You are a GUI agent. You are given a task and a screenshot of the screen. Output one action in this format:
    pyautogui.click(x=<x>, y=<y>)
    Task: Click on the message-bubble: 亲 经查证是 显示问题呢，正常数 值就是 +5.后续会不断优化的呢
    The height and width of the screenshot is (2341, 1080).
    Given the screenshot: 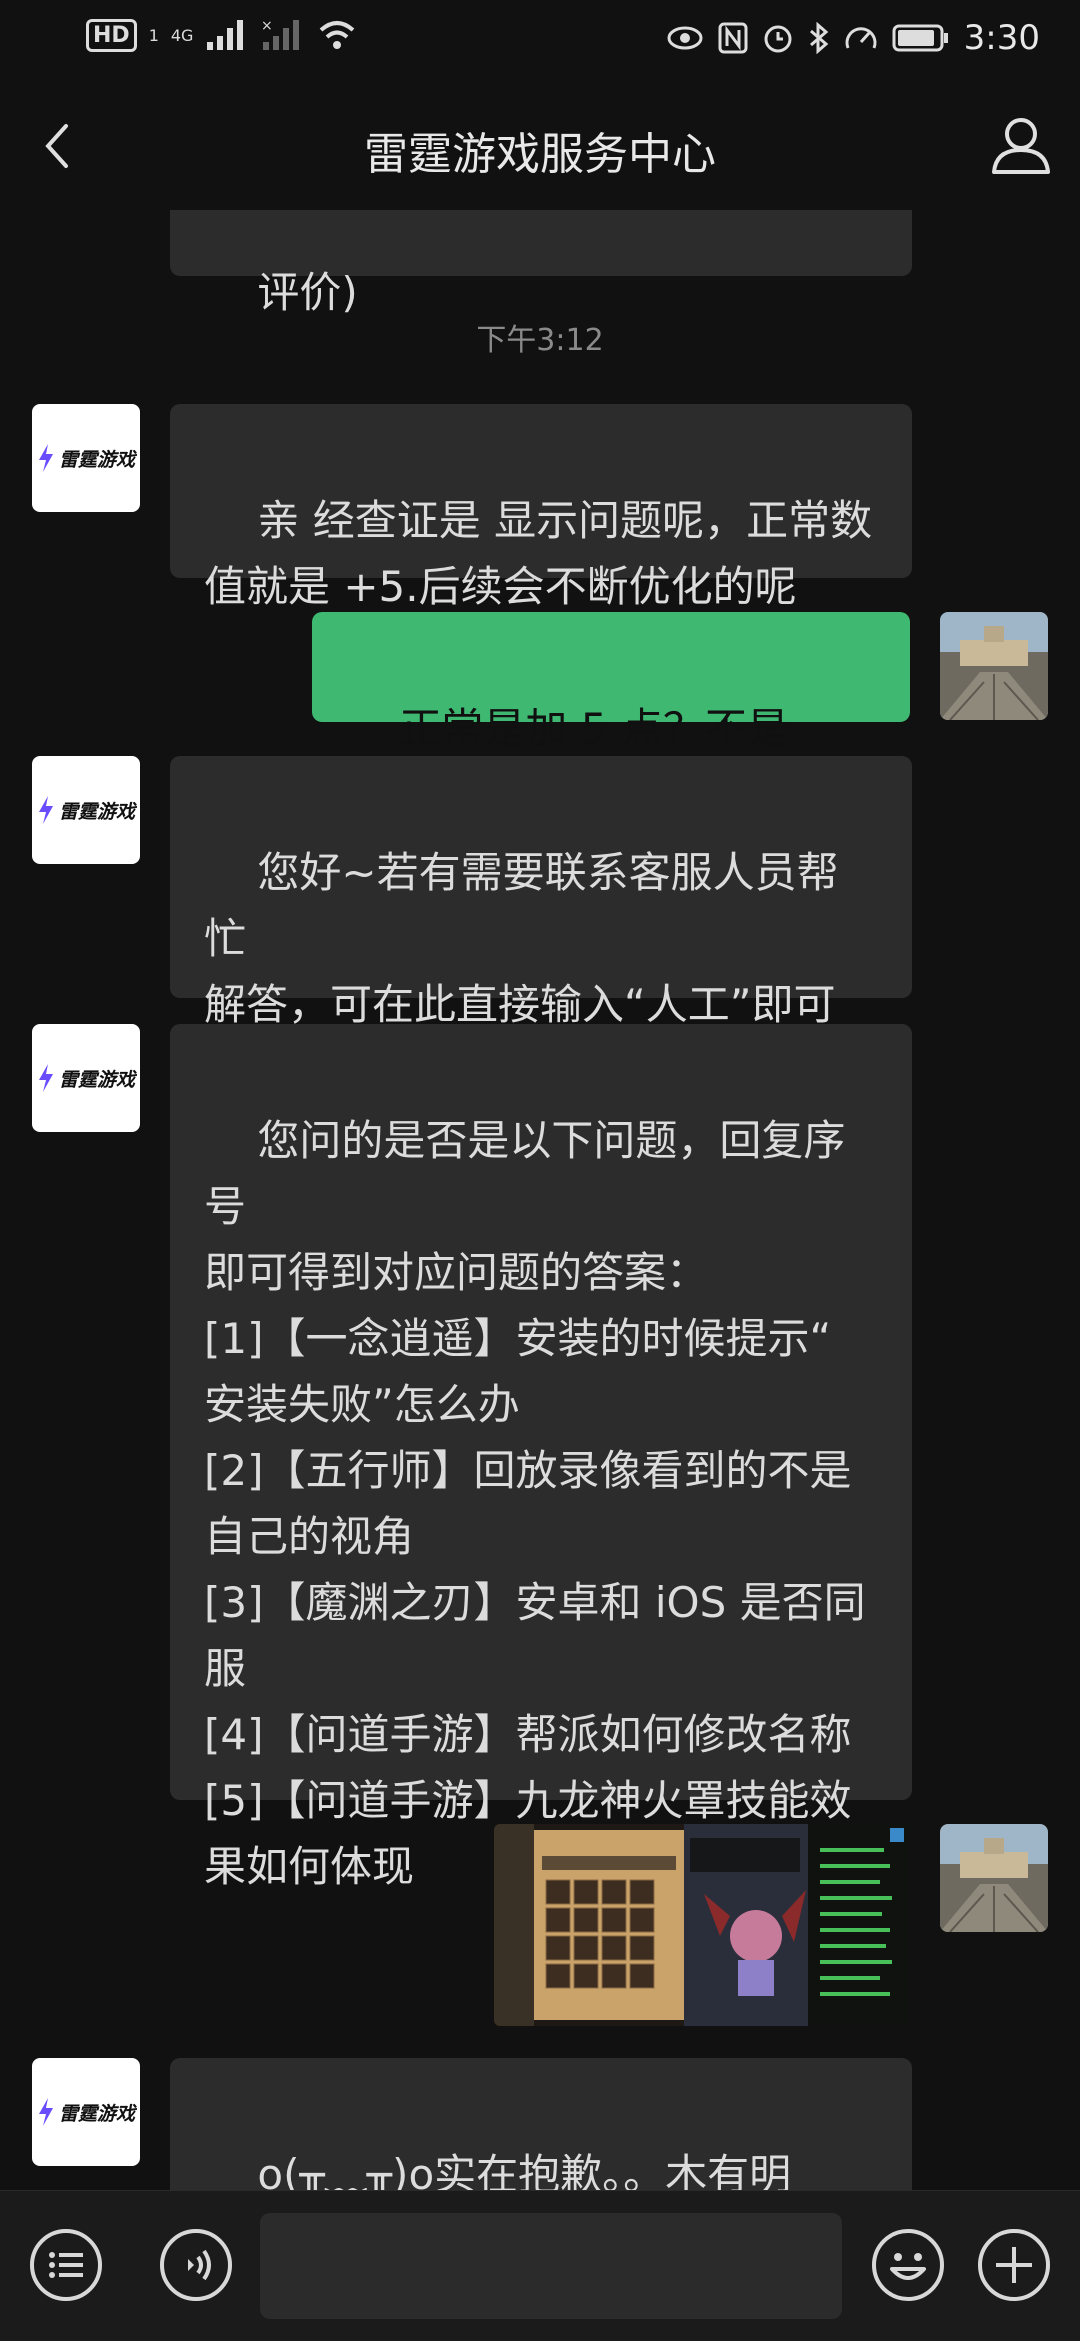 What is the action you would take?
    pyautogui.click(x=541, y=507)
    